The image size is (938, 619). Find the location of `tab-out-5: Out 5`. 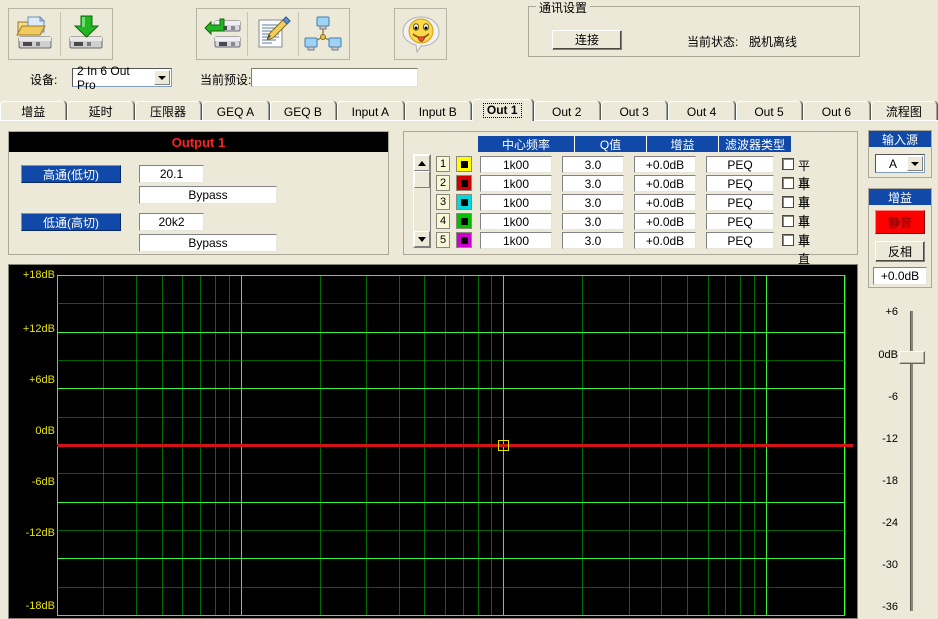

tab-out-5: Out 5 is located at coordinates (769, 111).